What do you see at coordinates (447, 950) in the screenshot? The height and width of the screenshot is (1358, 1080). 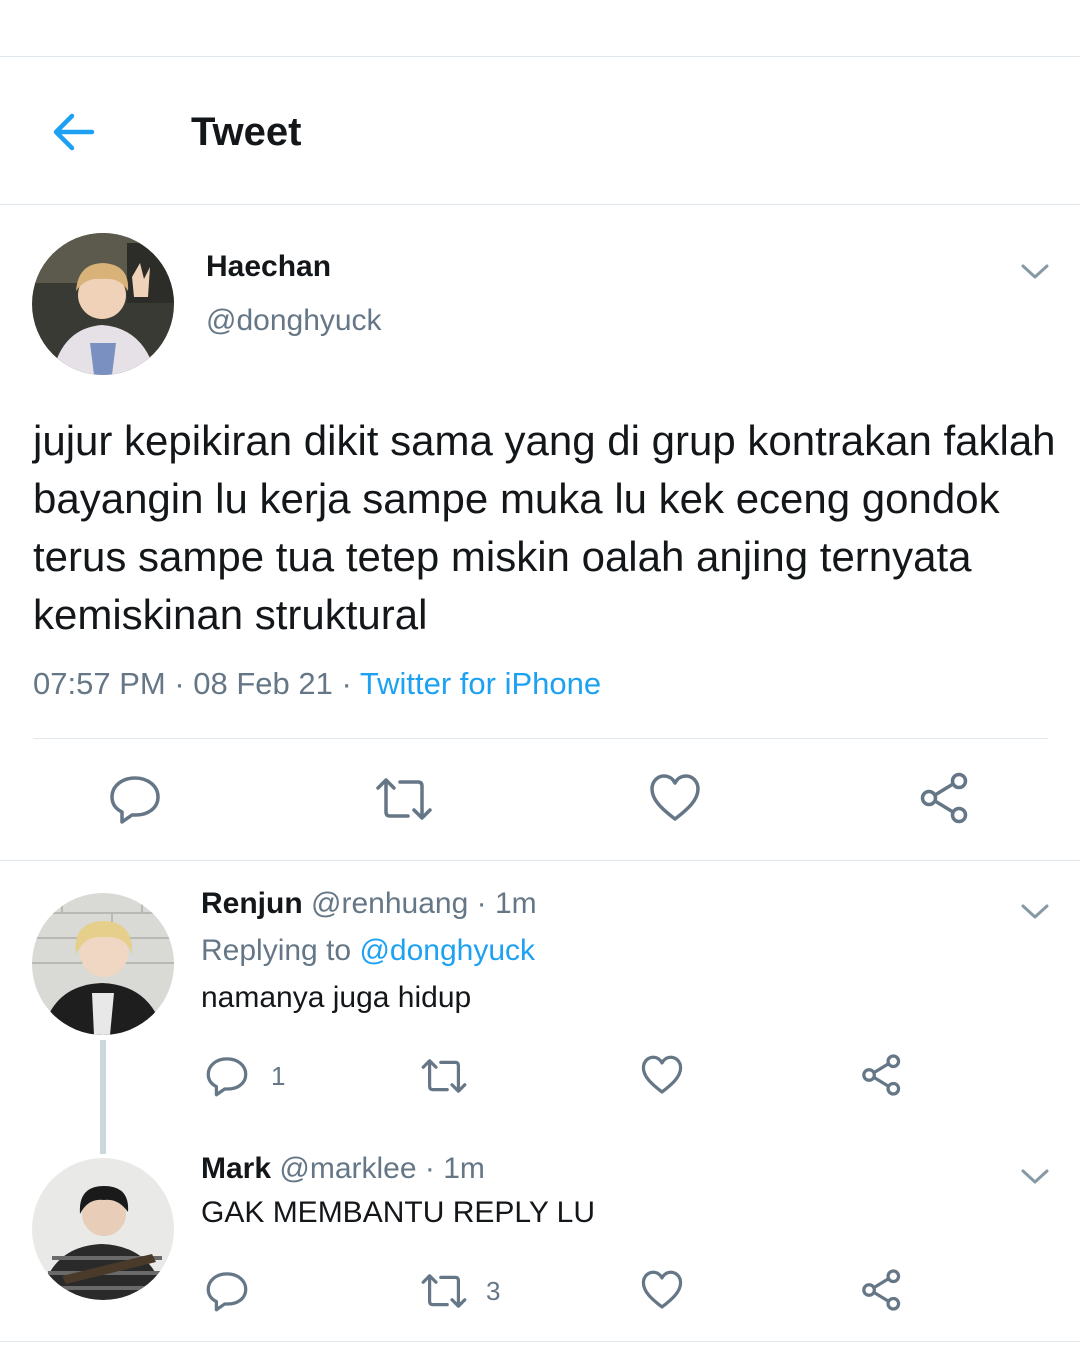 I see `replying-to-handle-link: @donghyuck` at bounding box center [447, 950].